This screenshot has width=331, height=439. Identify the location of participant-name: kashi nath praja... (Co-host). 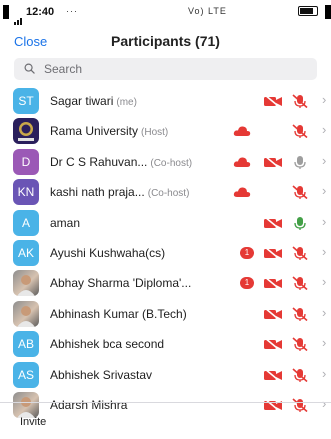
(119, 192).